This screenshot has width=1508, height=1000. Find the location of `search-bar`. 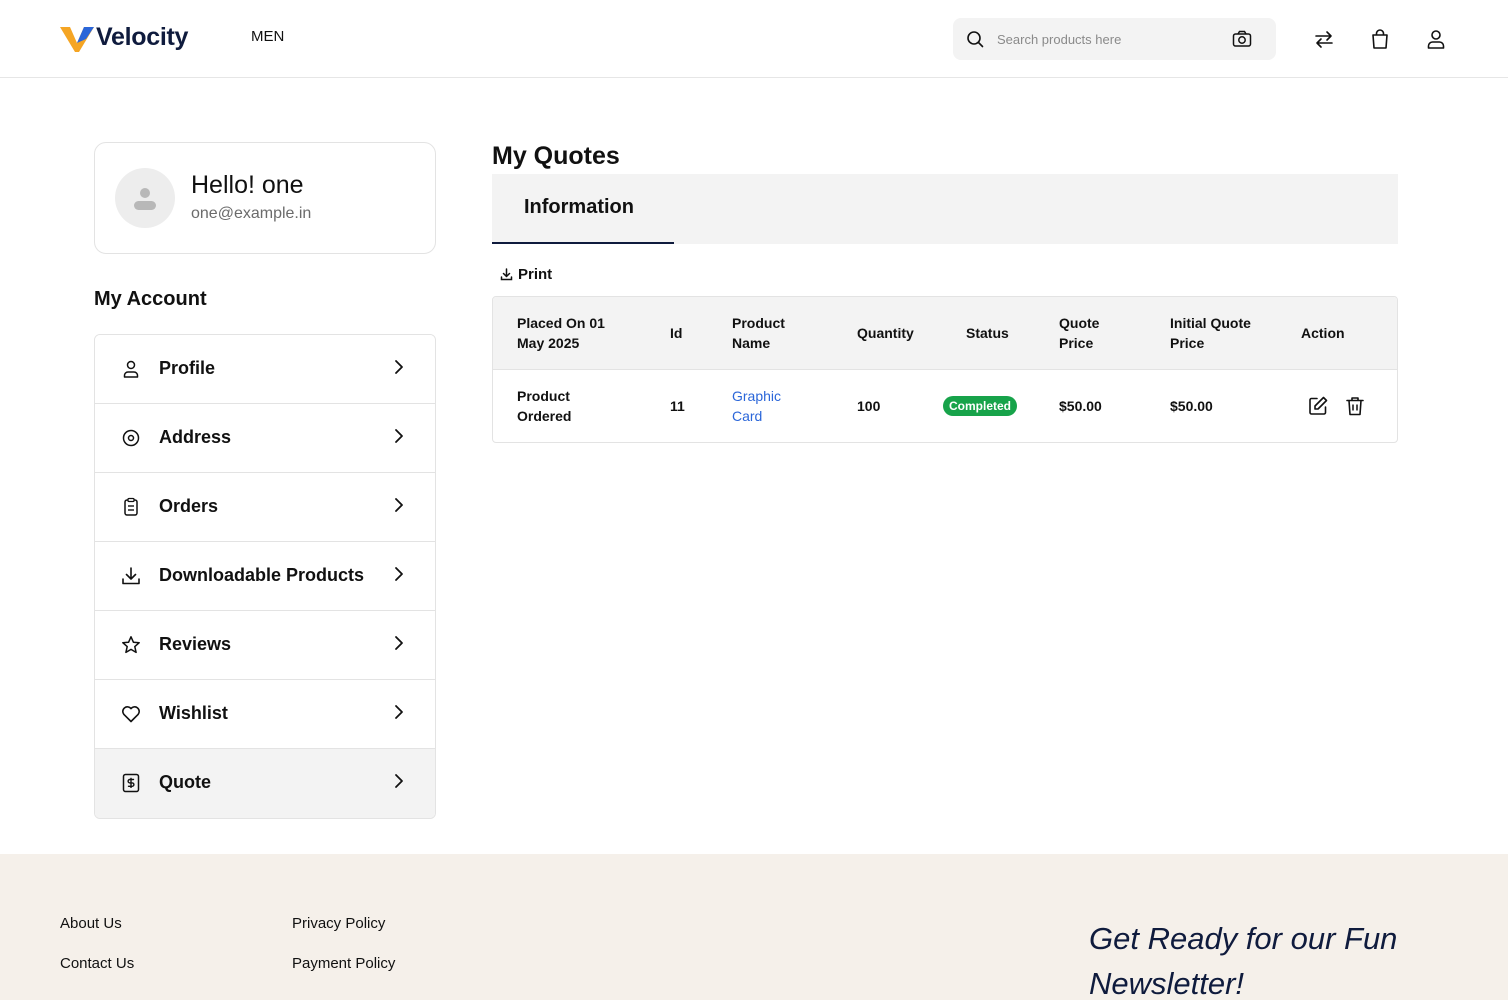

search-bar is located at coordinates (1114, 39).